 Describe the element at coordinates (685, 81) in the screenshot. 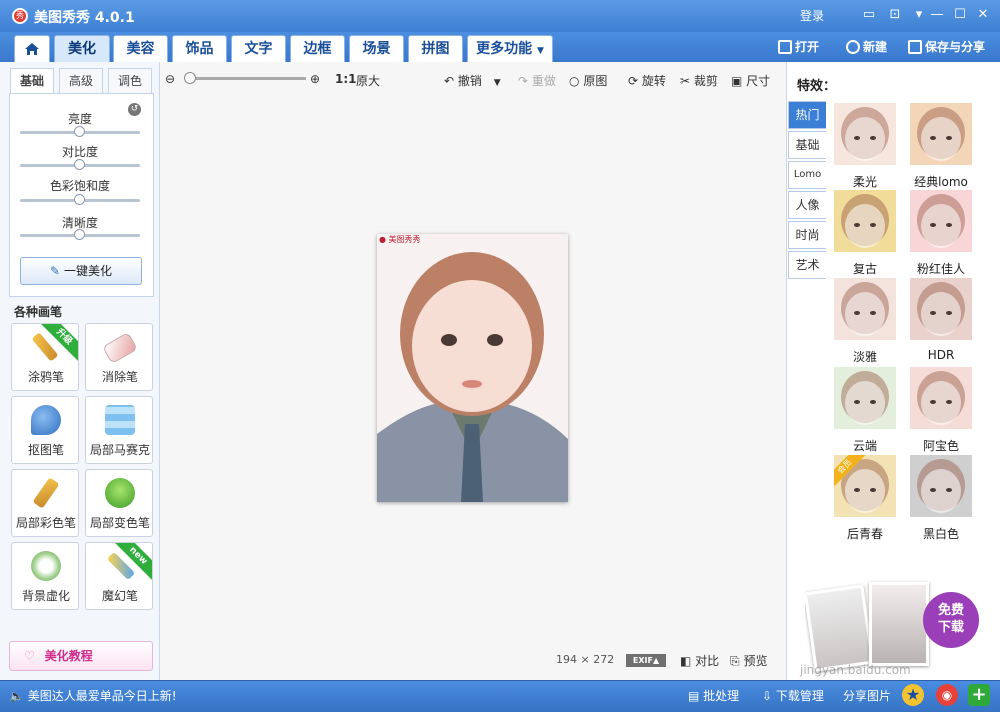

I see `scissors-icon: ✂` at that location.